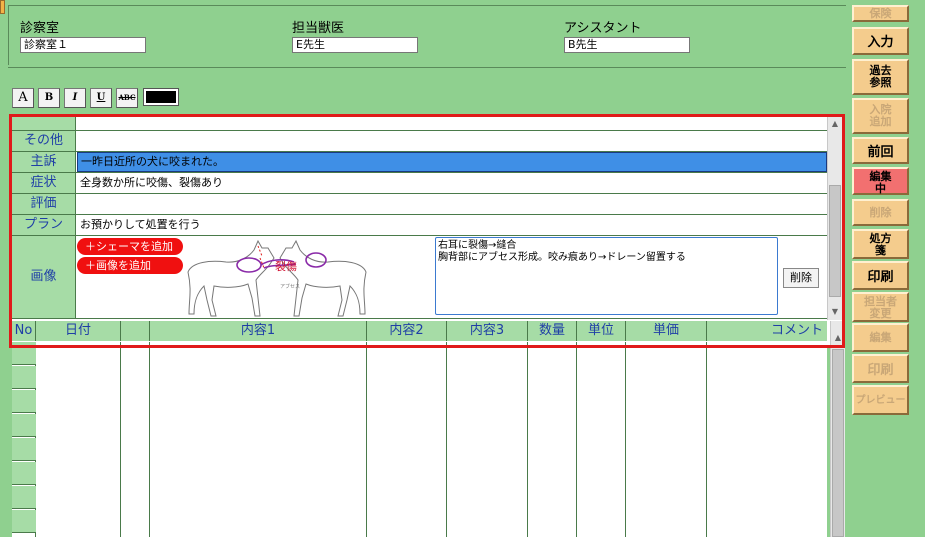 This screenshot has height=537, width=925. Describe the element at coordinates (40, 28) in the screenshot. I see `room-label: 診察室` at that location.